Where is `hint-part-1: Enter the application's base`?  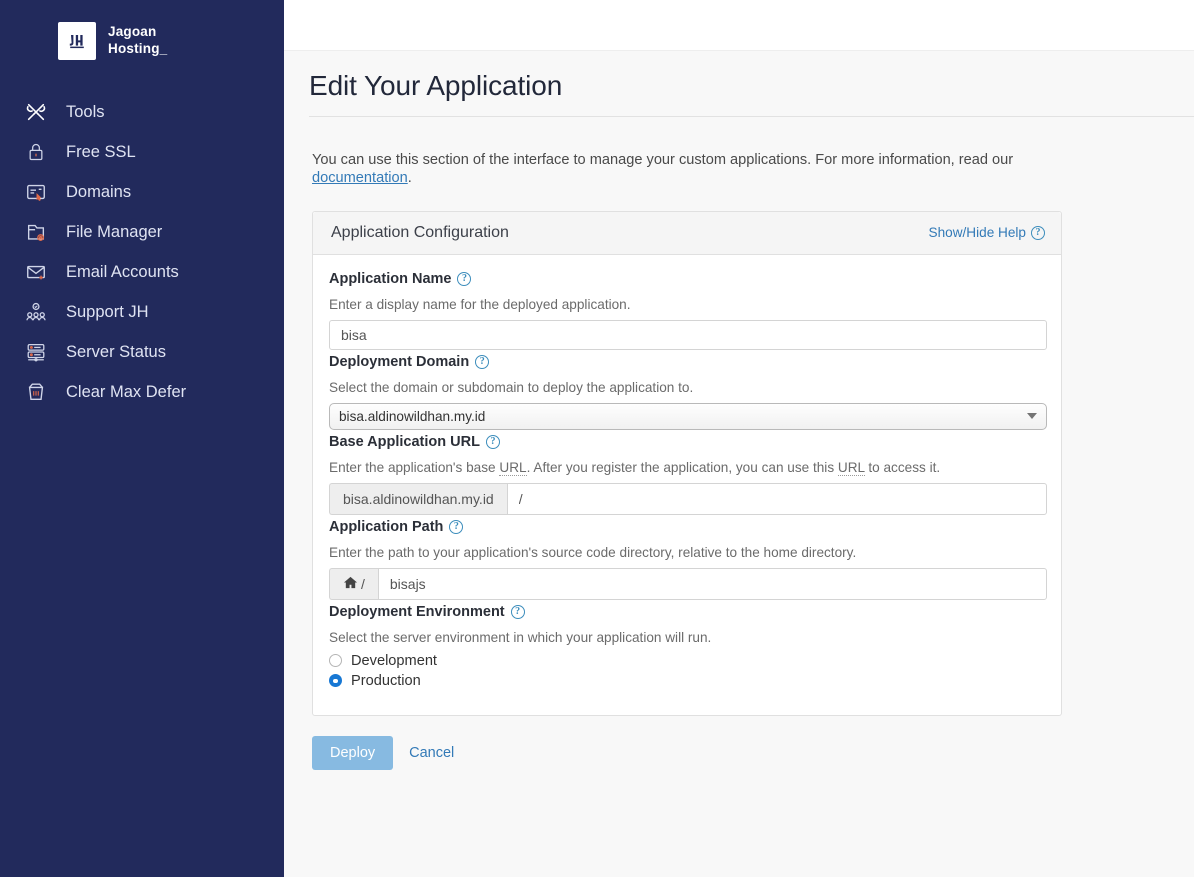 hint-part-1: Enter the application's base is located at coordinates (414, 467).